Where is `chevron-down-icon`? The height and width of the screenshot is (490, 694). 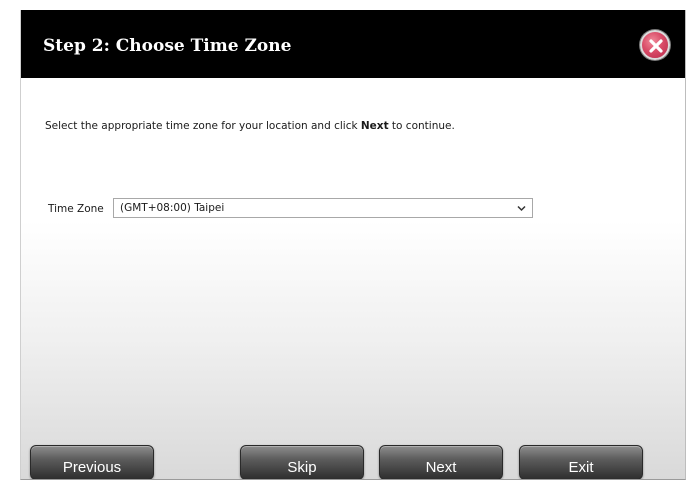 chevron-down-icon is located at coordinates (521, 208).